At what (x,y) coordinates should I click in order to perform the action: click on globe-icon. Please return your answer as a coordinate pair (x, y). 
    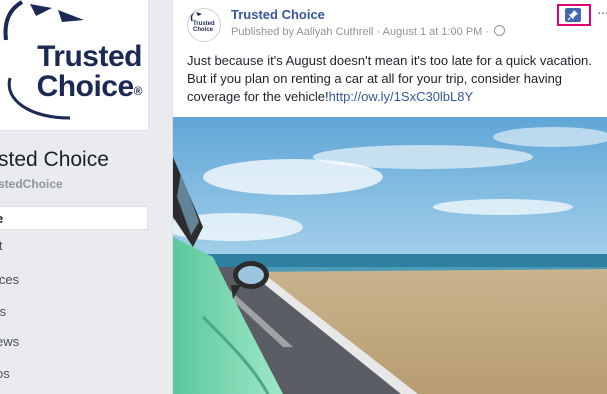
    Looking at the image, I should click on (500, 30).